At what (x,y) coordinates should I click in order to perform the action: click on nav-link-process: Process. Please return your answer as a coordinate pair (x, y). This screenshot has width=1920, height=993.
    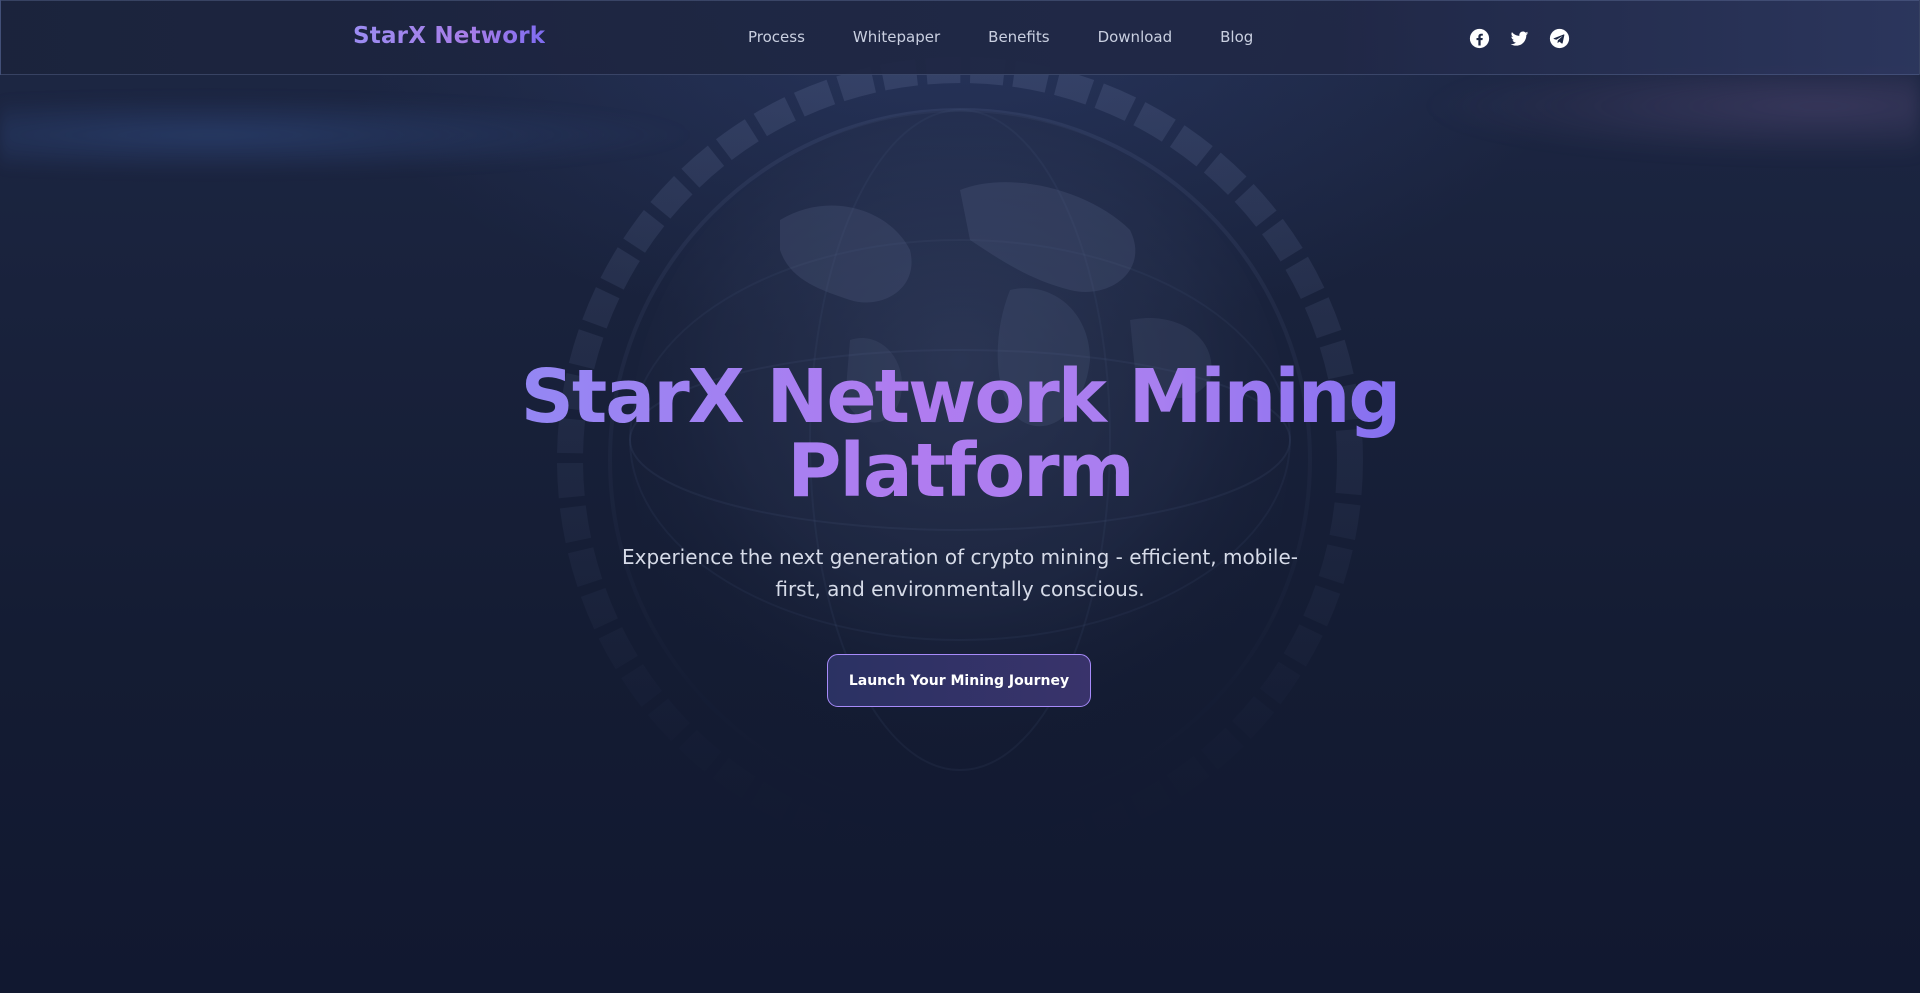
    Looking at the image, I should click on (776, 37).